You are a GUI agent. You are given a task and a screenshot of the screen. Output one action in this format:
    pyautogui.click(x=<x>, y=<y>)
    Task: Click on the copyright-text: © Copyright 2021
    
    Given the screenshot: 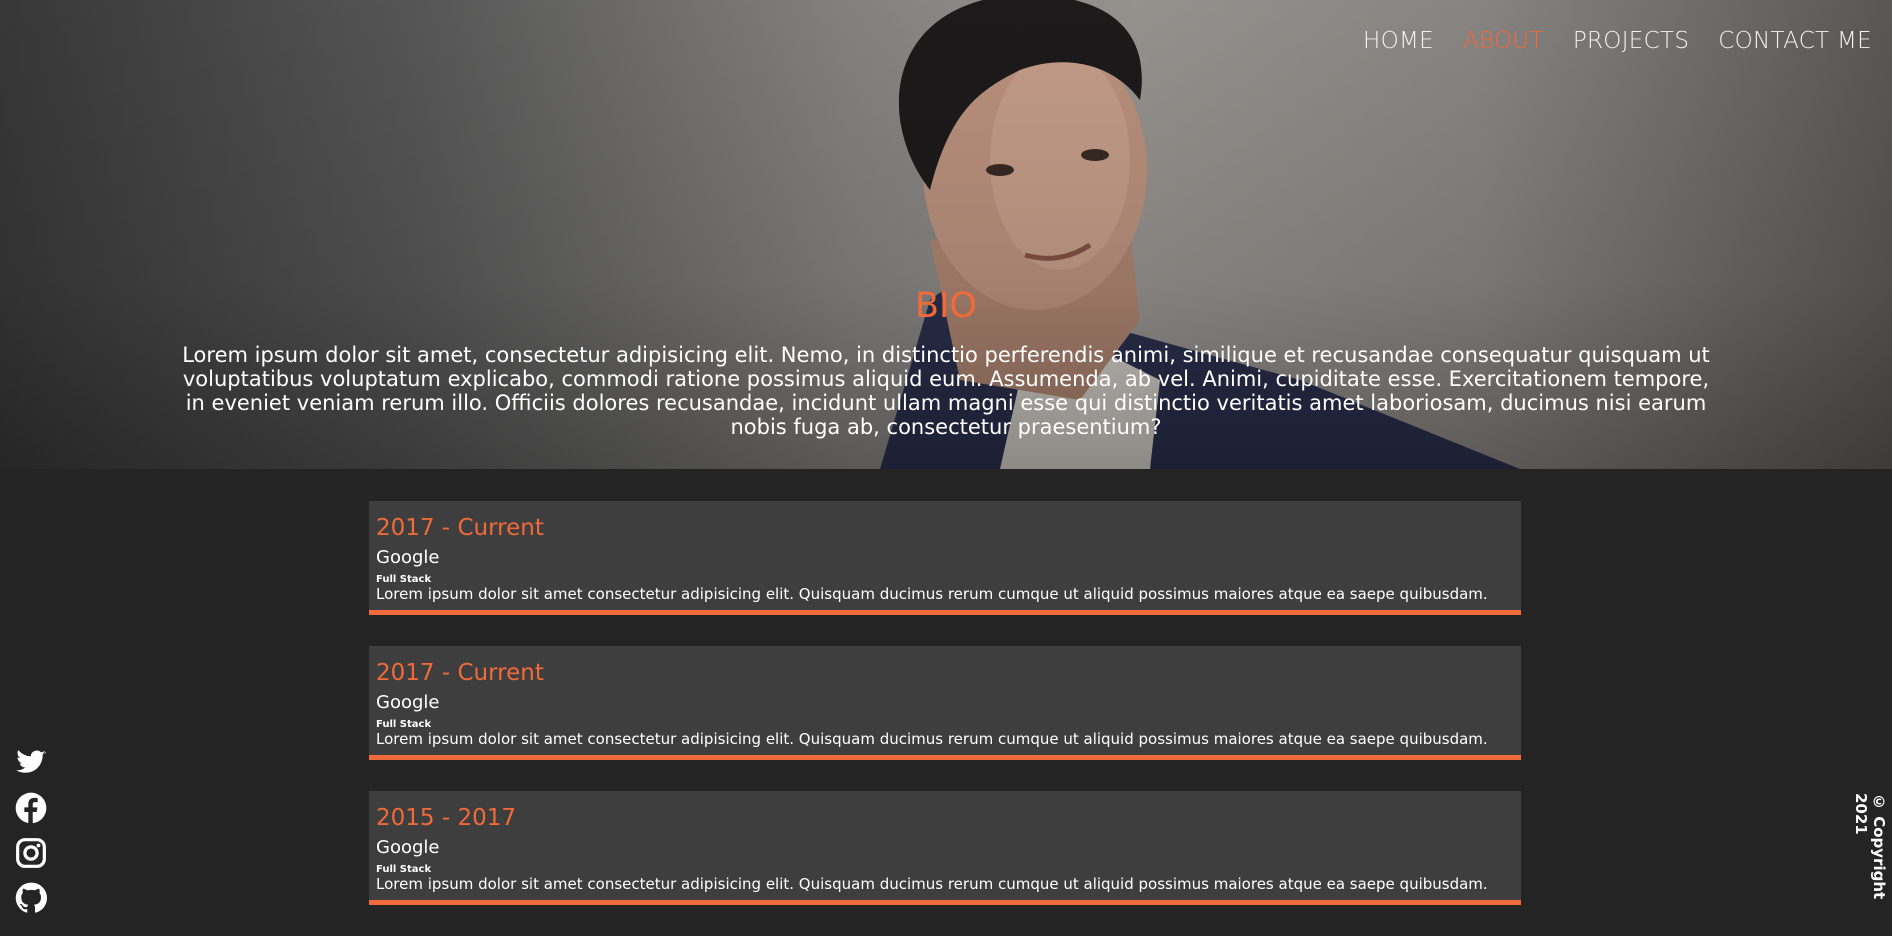 What is the action you would take?
    pyautogui.click(x=1870, y=864)
    